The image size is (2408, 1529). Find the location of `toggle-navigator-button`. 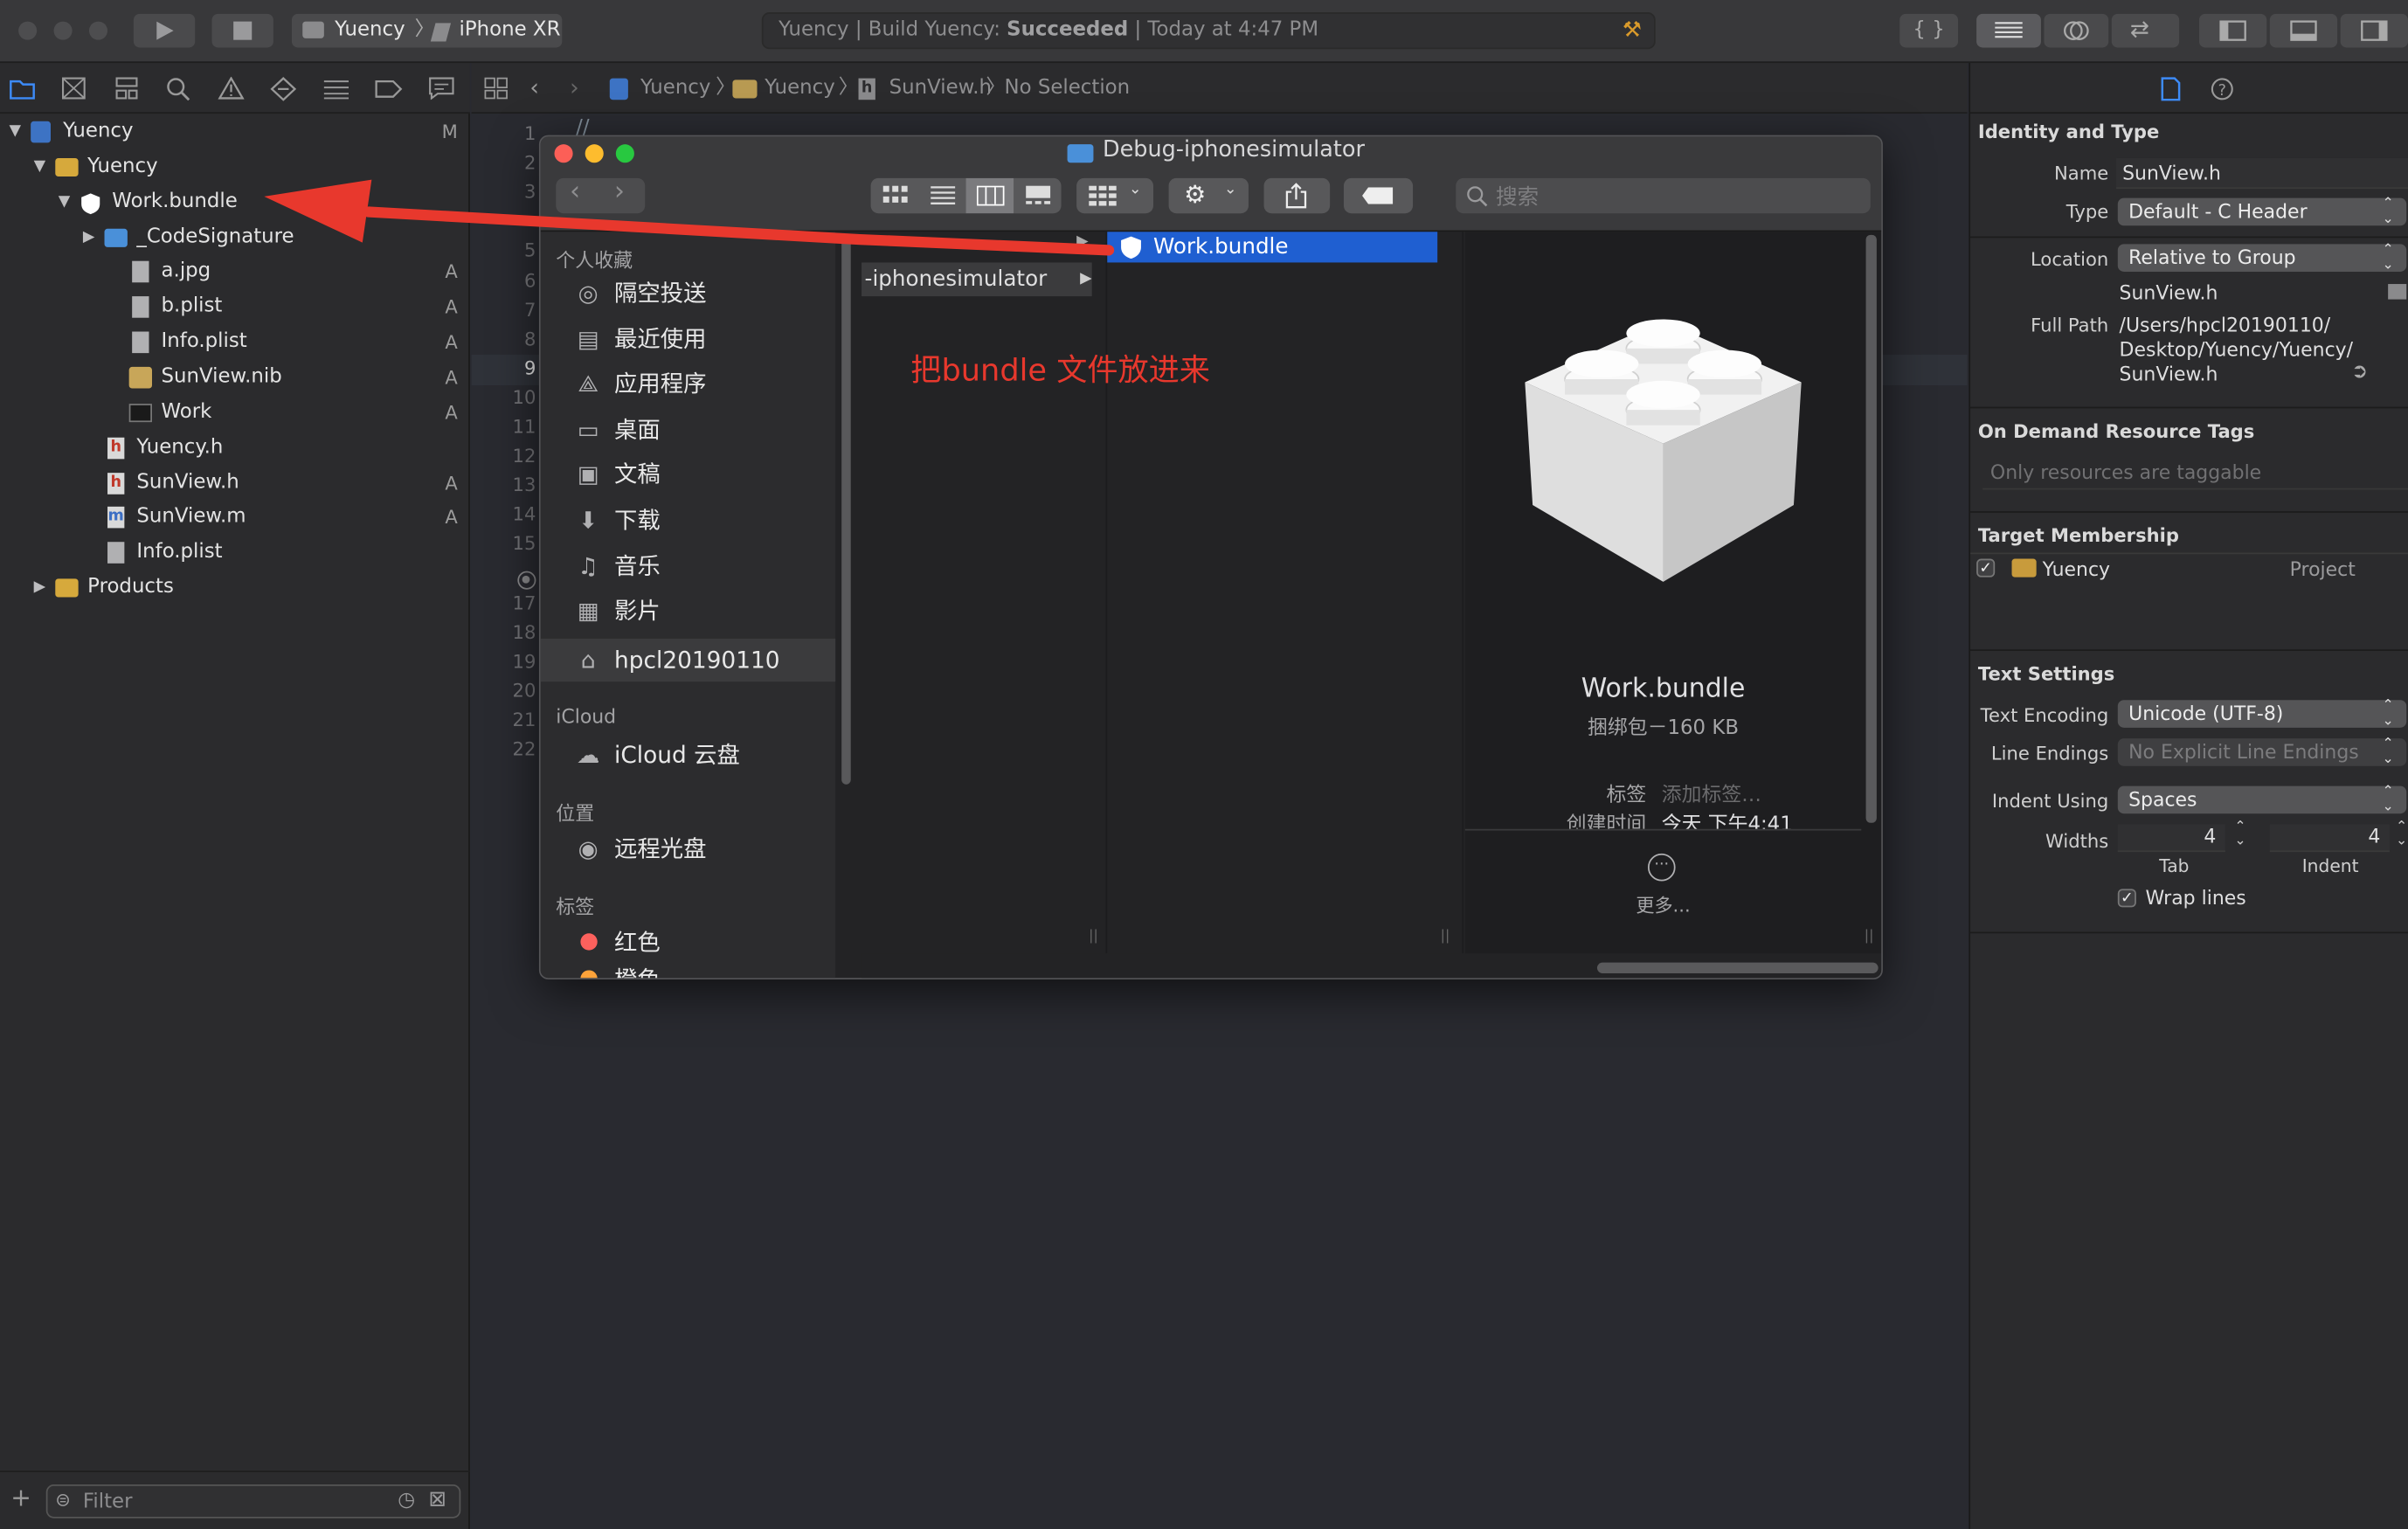

toggle-navigator-button is located at coordinates (2232, 30).